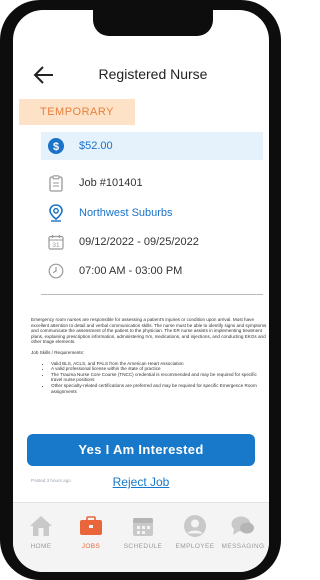 The image size is (320, 580). What do you see at coordinates (143, 526) in the screenshot?
I see `schedule-icon` at bounding box center [143, 526].